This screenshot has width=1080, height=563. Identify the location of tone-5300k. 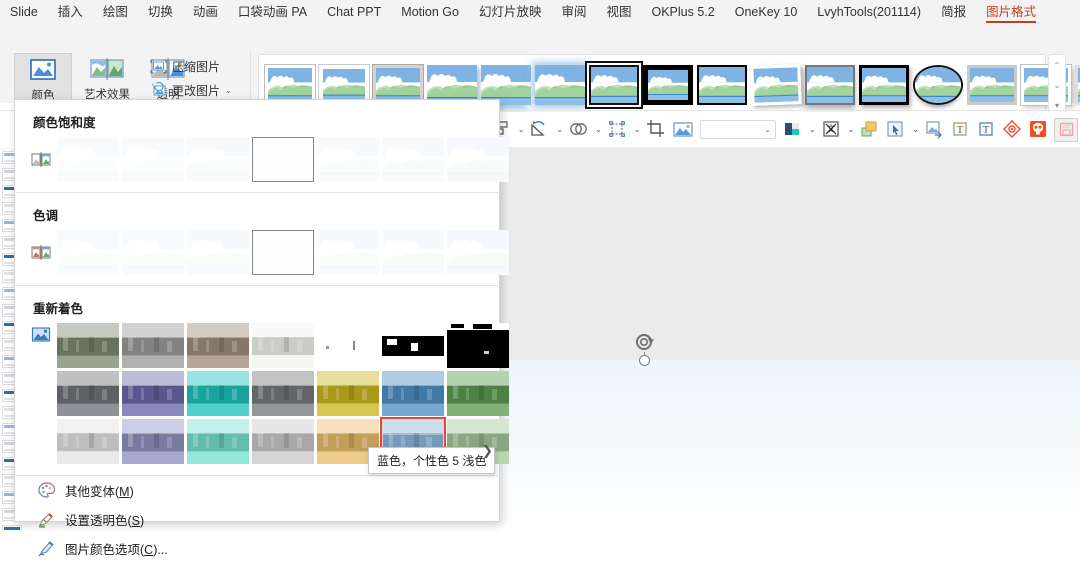
(153, 252).